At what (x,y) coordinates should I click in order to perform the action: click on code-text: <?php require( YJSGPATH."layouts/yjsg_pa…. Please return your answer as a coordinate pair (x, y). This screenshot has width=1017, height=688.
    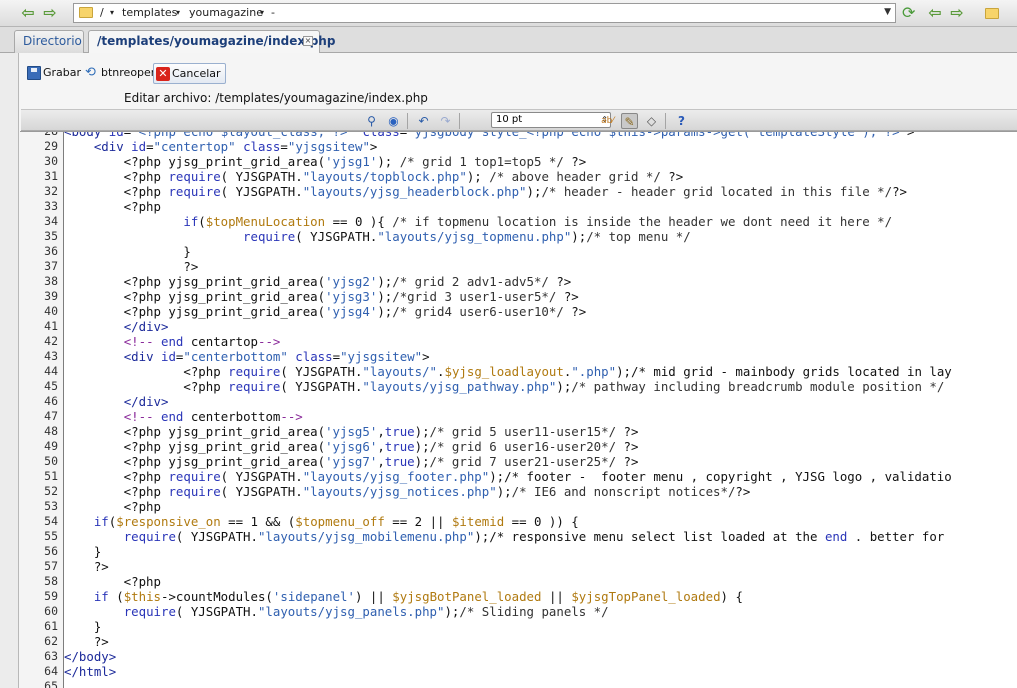
    Looking at the image, I should click on (504, 386).